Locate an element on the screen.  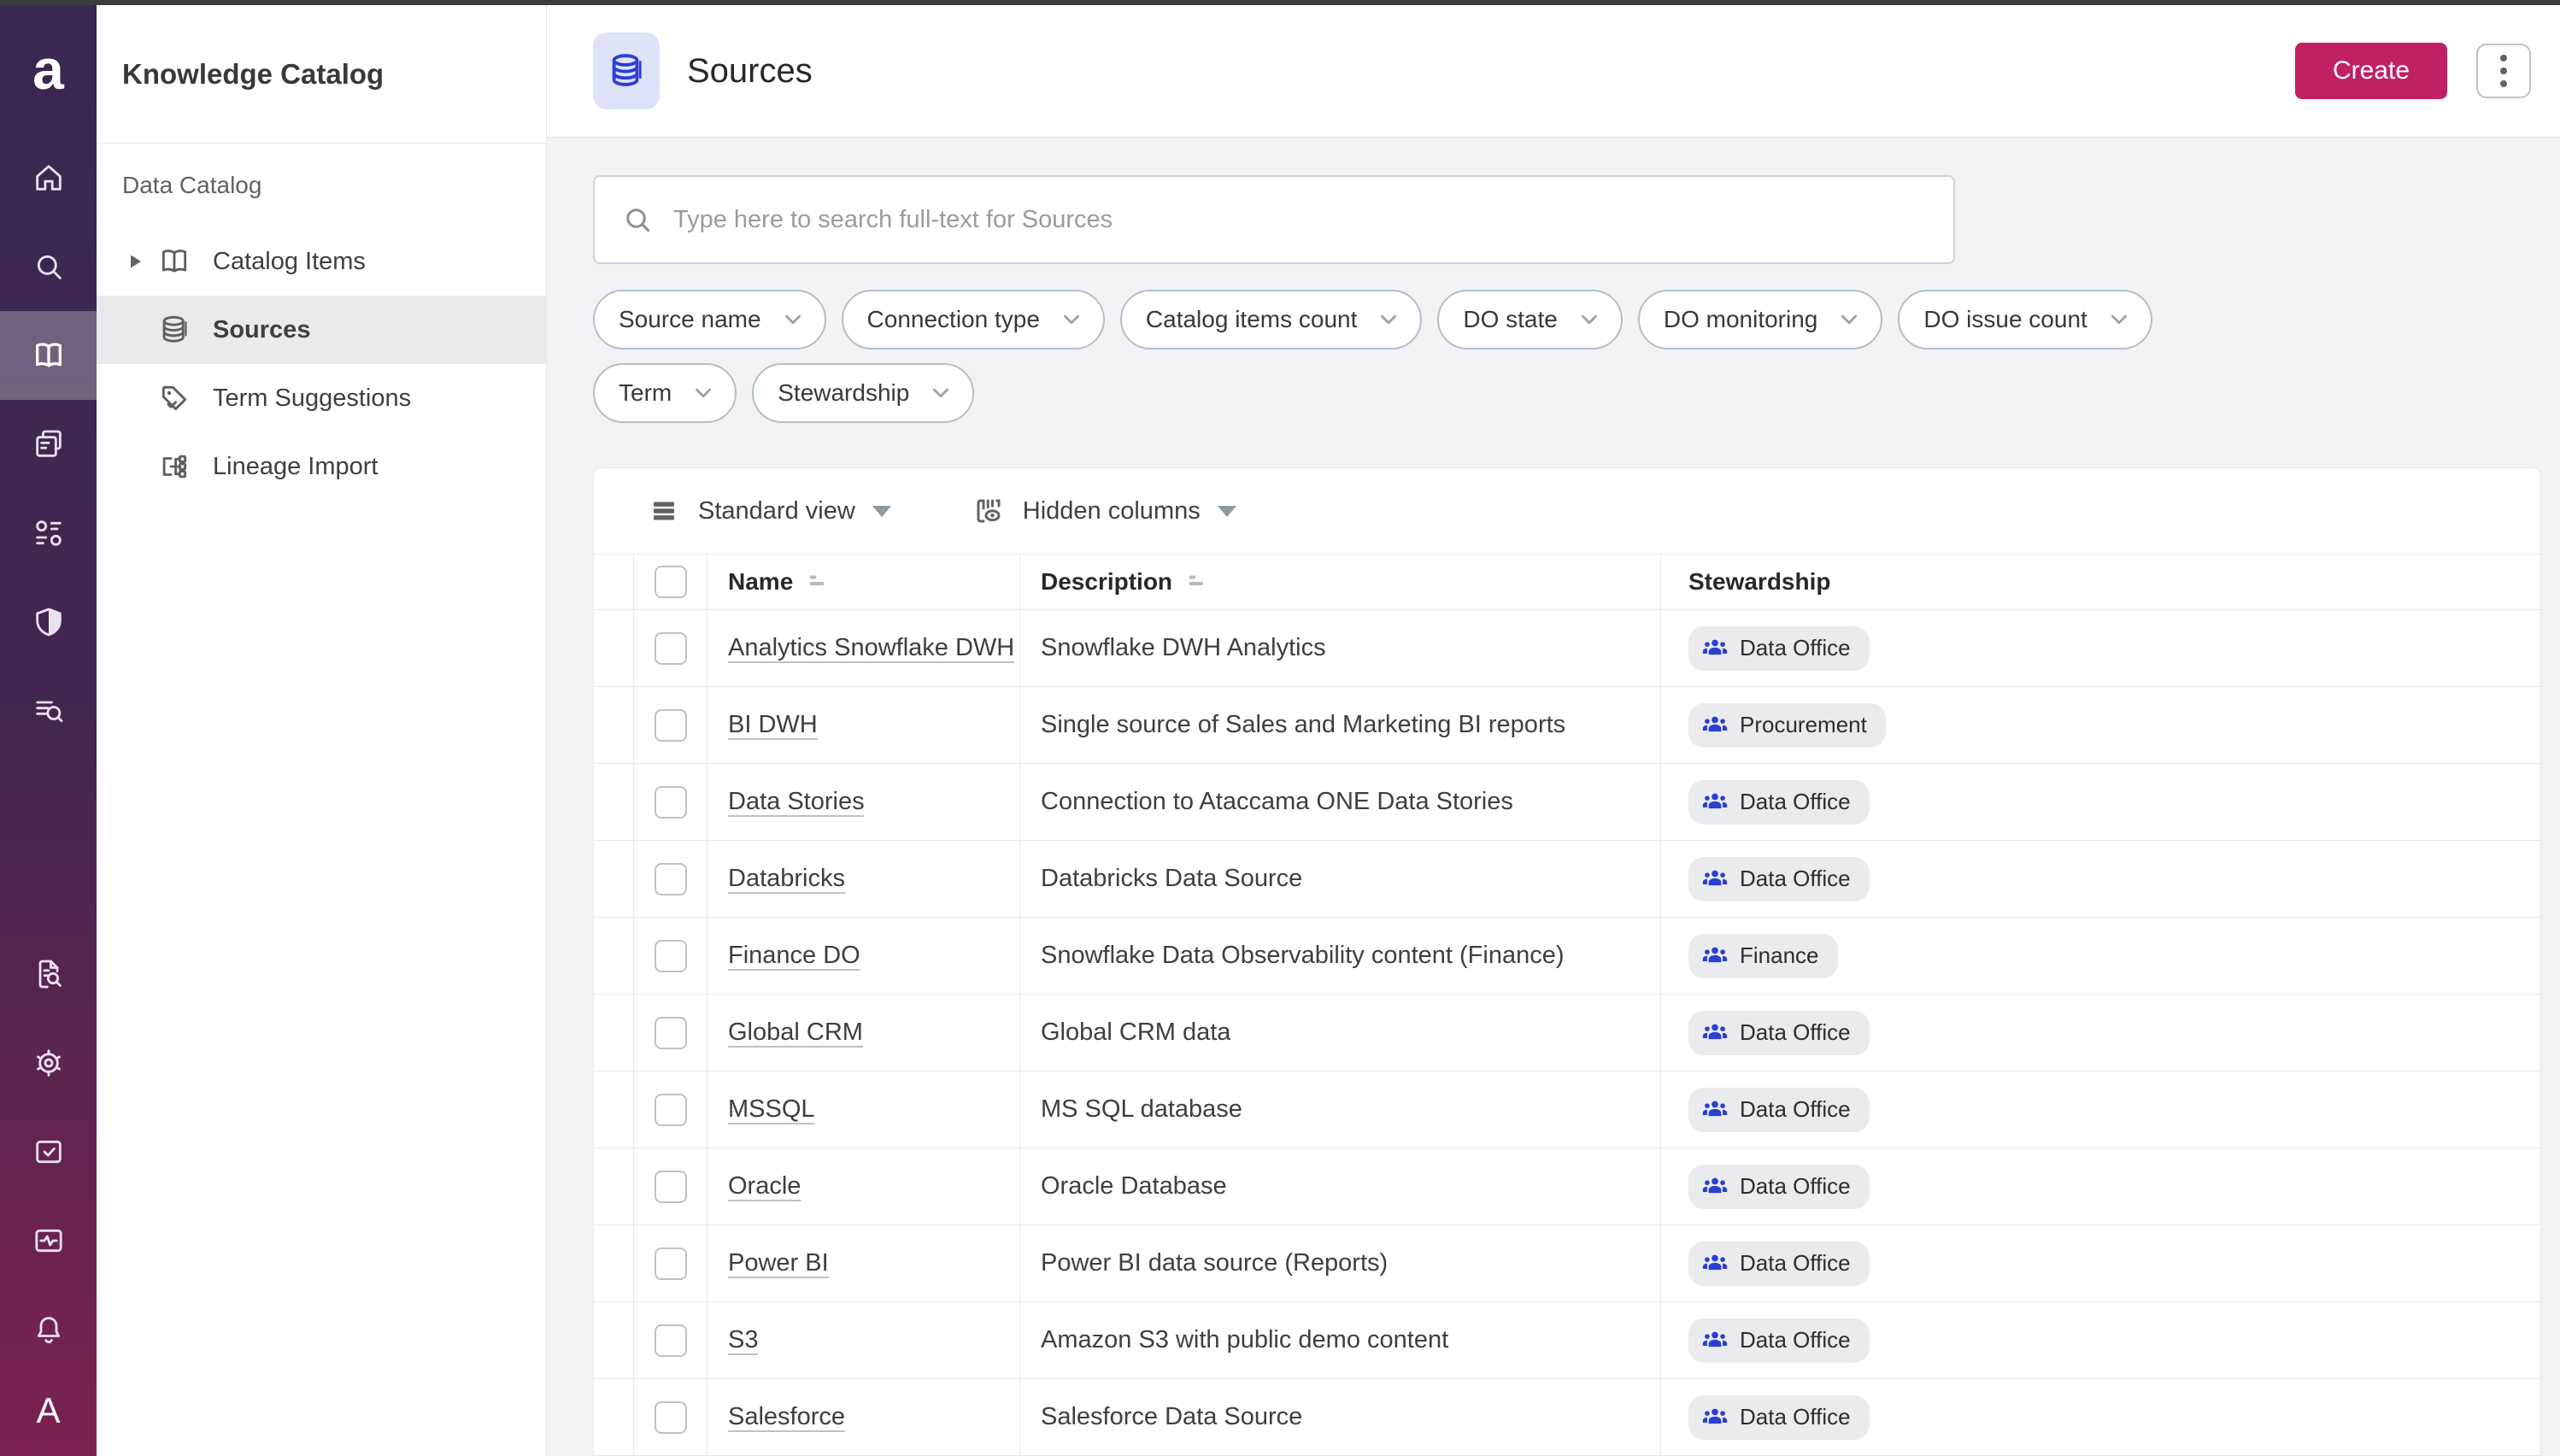
source-name-link: Databricks is located at coordinates (787, 879).